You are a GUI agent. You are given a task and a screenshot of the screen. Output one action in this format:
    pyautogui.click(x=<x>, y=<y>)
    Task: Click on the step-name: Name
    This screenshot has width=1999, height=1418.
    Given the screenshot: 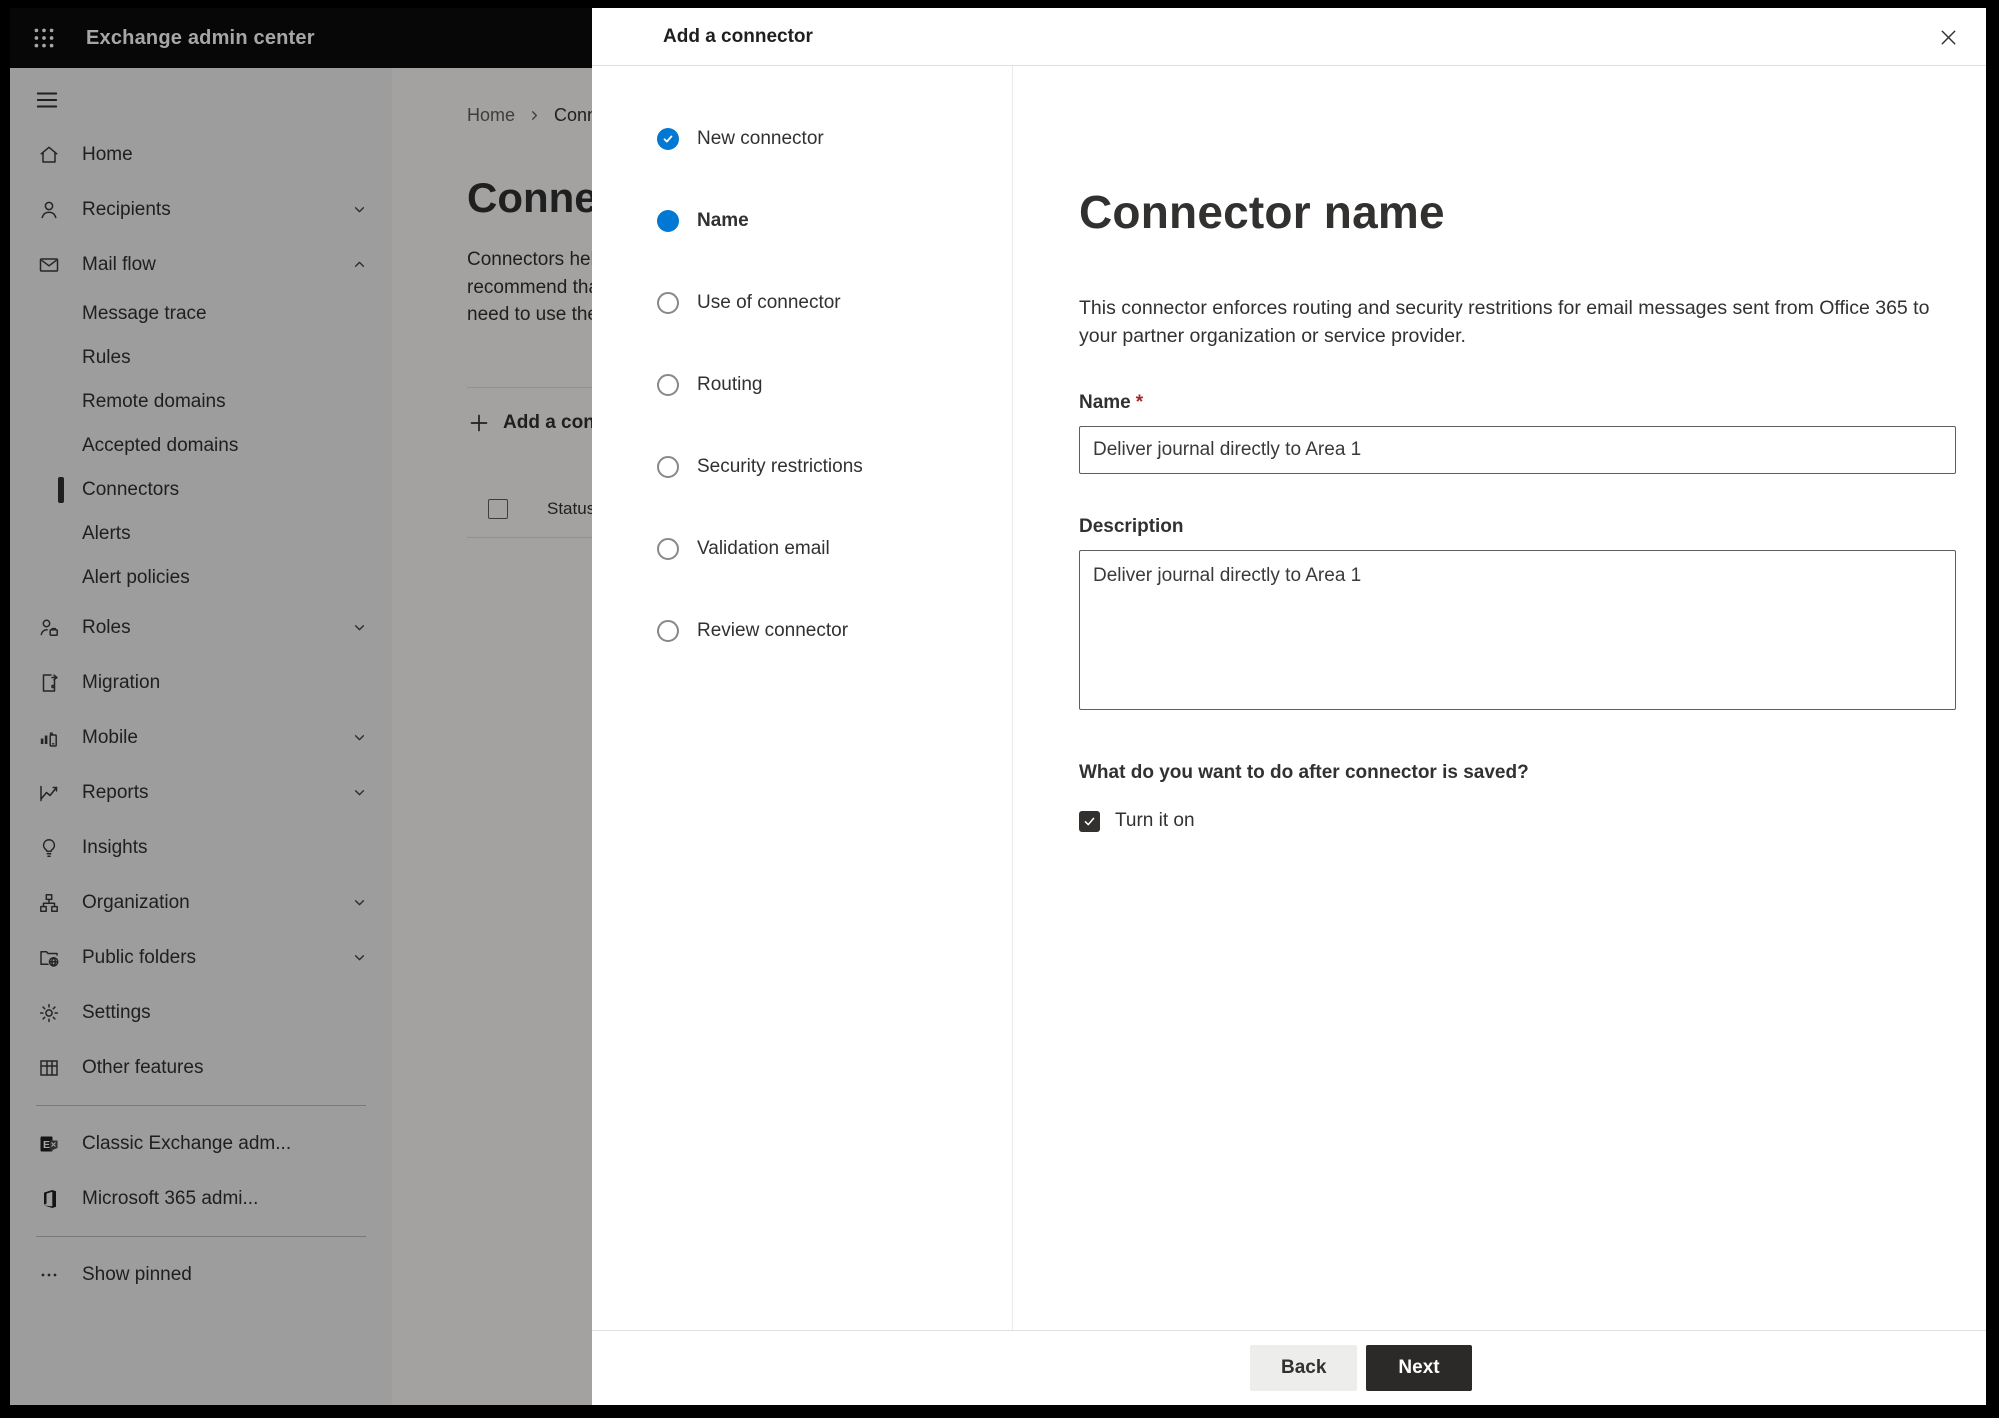 What is the action you would take?
    pyautogui.click(x=834, y=251)
    